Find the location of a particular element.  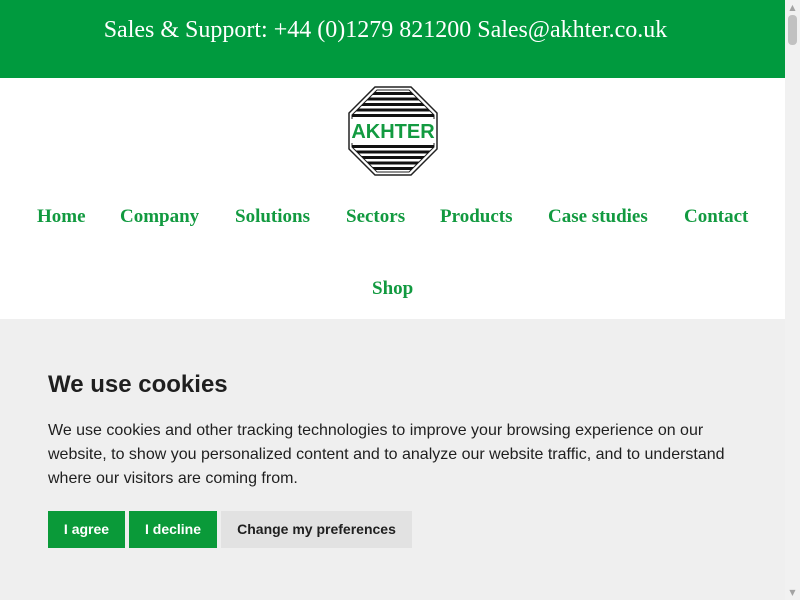

nav-solutions: Solutions is located at coordinates (272, 217).